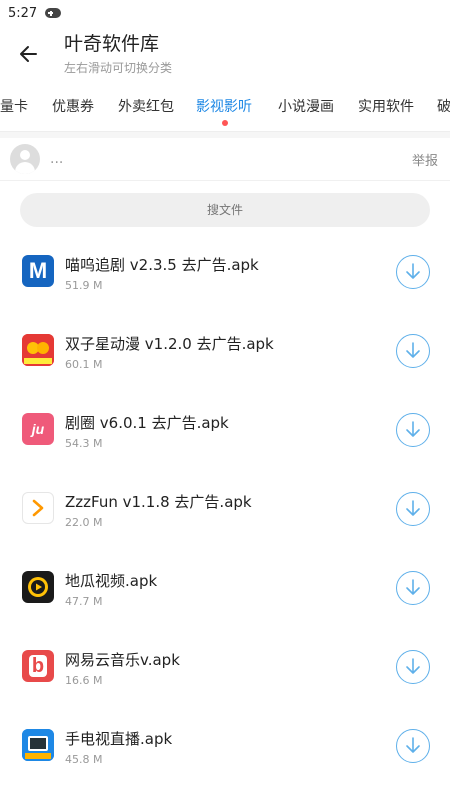 Image resolution: width=450 pixels, height=800 pixels. What do you see at coordinates (84, 759) in the screenshot?
I see `file-size: 45.8 M` at bounding box center [84, 759].